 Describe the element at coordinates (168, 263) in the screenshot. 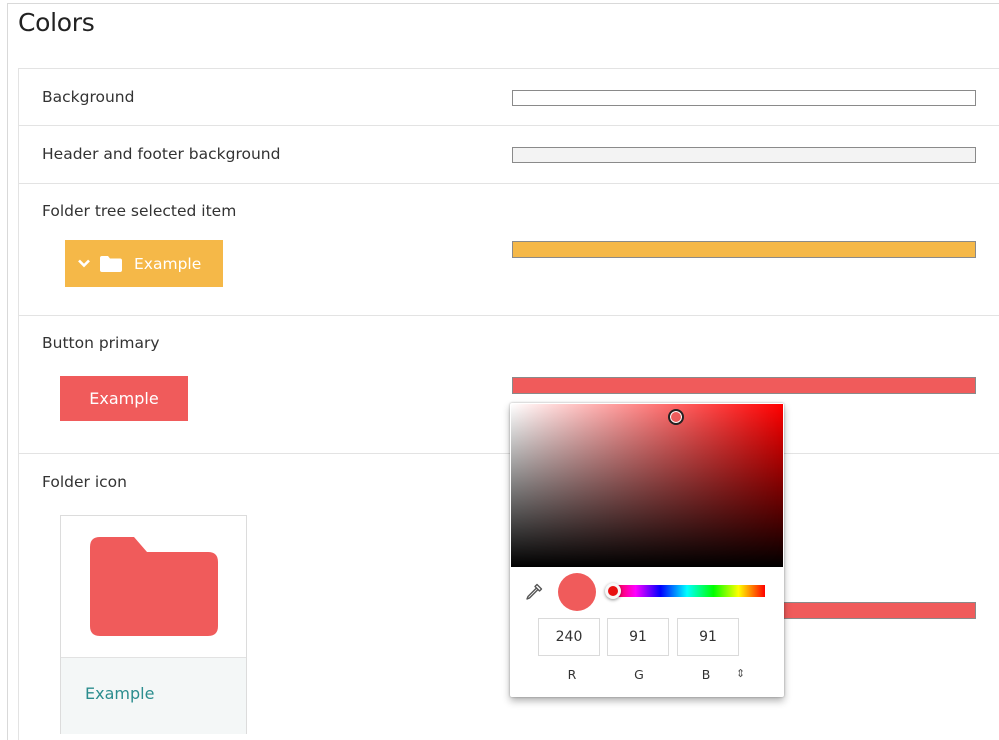

I see `folder-tree-preview-text: Example` at that location.